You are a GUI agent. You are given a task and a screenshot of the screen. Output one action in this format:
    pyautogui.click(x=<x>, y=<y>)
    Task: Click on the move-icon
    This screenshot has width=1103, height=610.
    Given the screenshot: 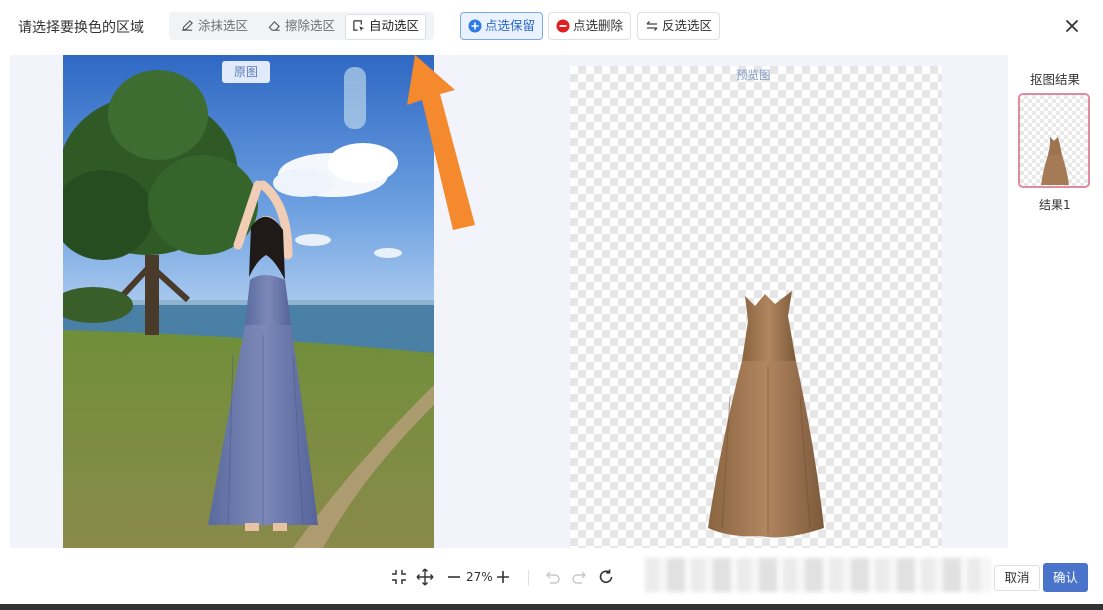 What is the action you would take?
    pyautogui.click(x=425, y=577)
    